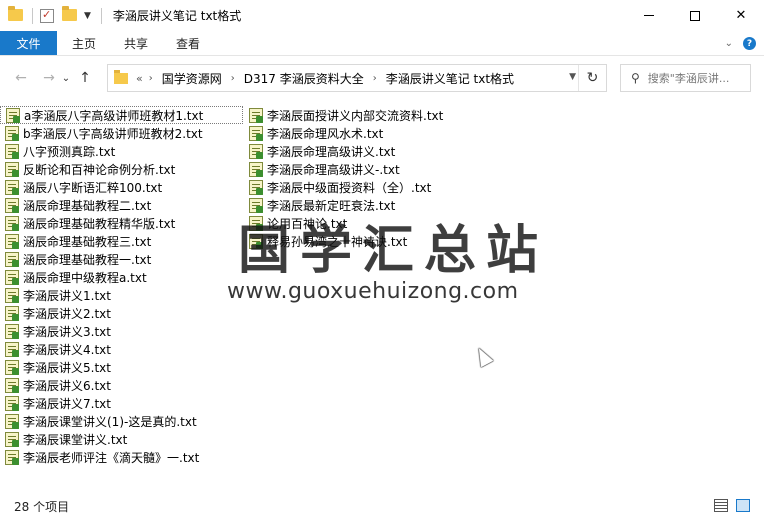 Image resolution: width=764 pixels, height=519 pixels. Describe the element at coordinates (365, 115) in the screenshot. I see `list-item: 李涵辰面授讲义内部交流资料.txt` at that location.